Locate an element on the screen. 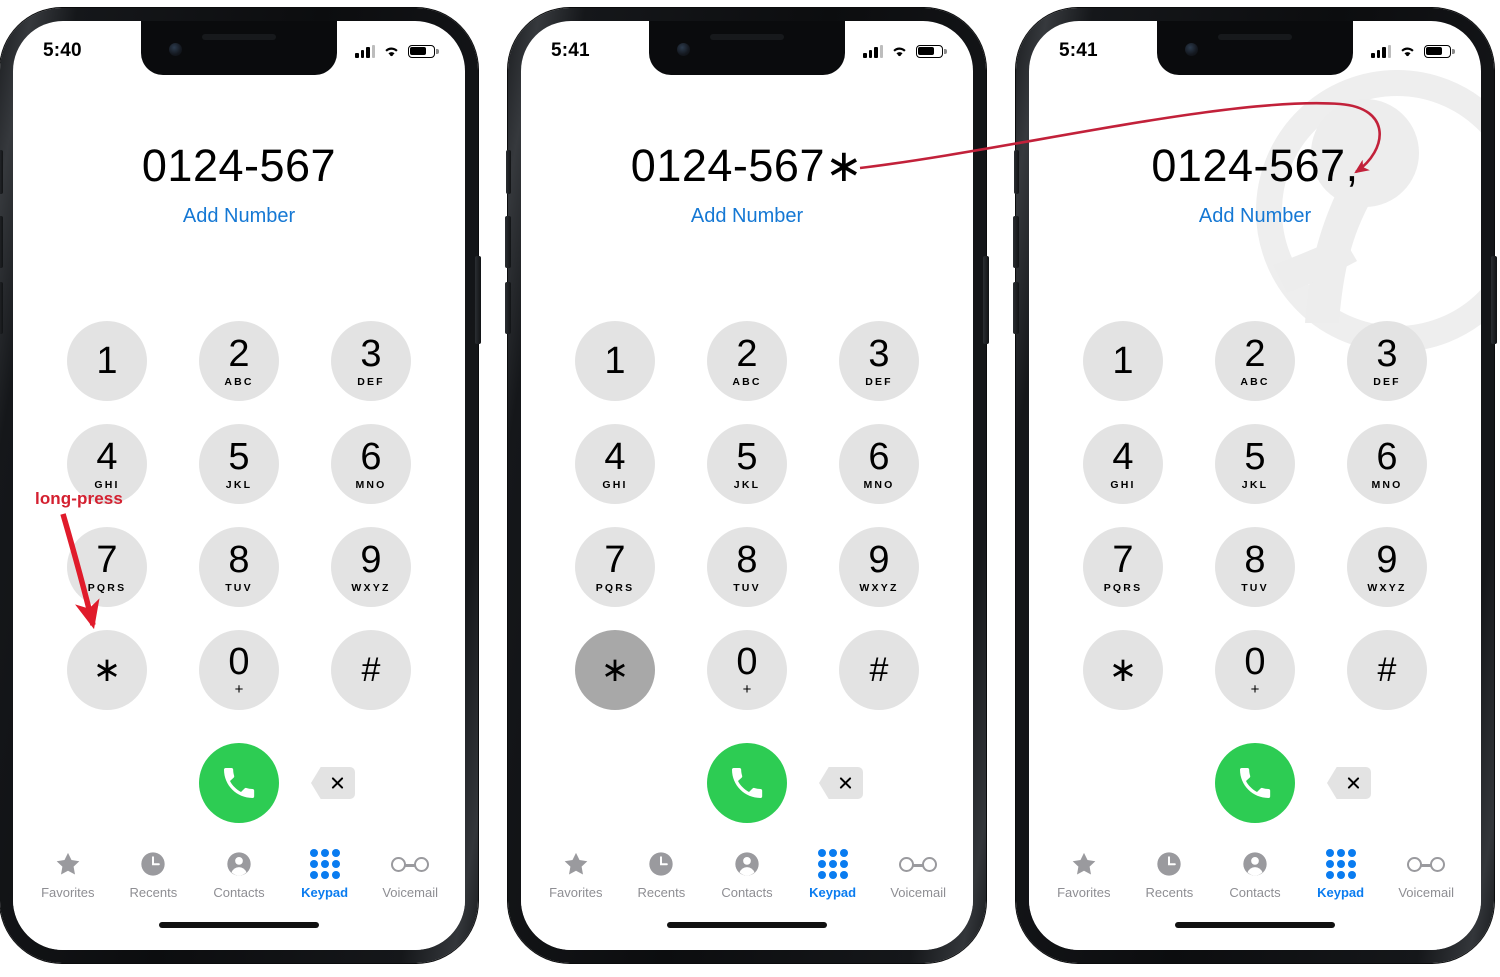  earpiece-speaker-icon is located at coordinates (239, 37).